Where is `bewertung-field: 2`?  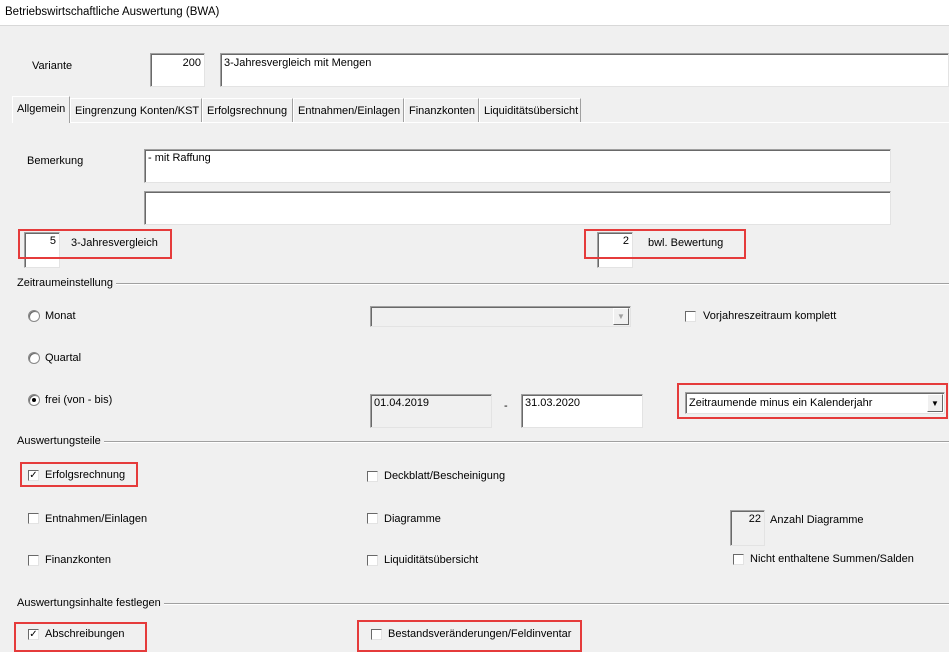
bewertung-field: 2 is located at coordinates (615, 250).